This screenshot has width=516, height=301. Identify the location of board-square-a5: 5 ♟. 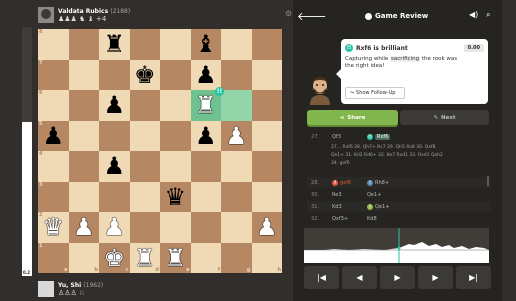
(53, 135).